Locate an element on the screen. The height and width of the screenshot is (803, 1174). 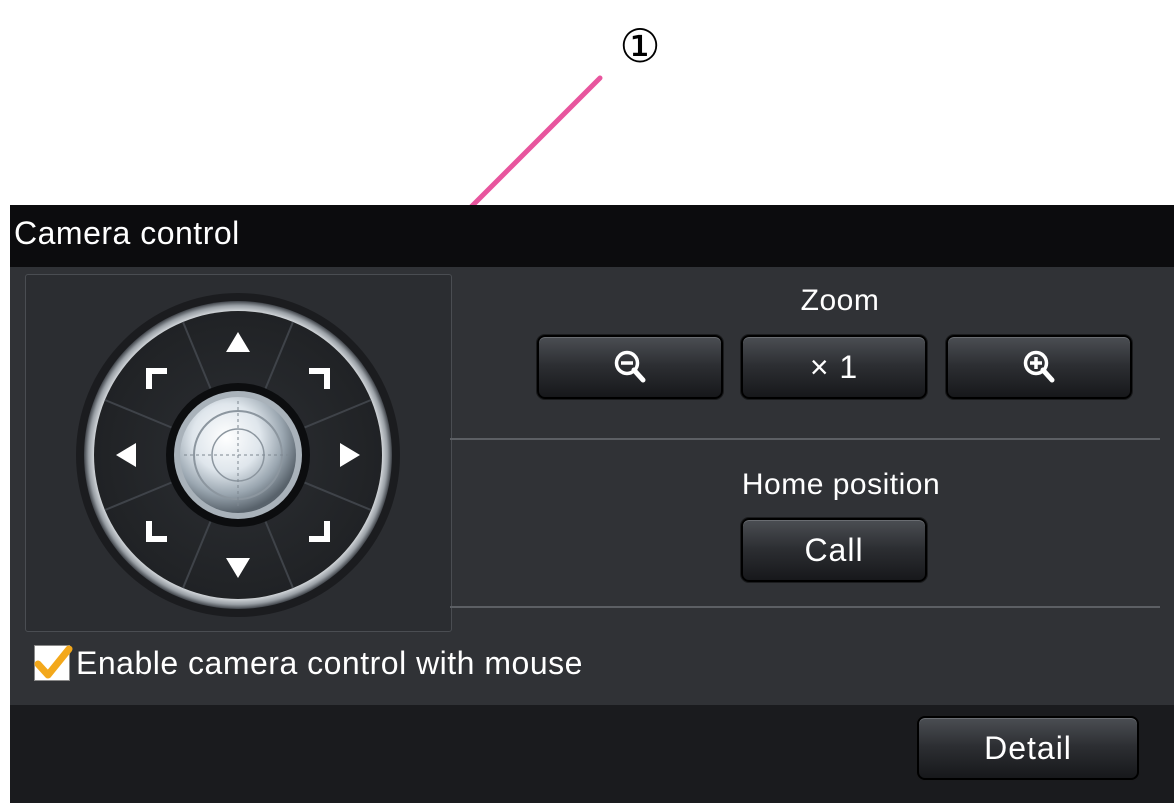
zoom-label: Zoom is located at coordinates (840, 300).